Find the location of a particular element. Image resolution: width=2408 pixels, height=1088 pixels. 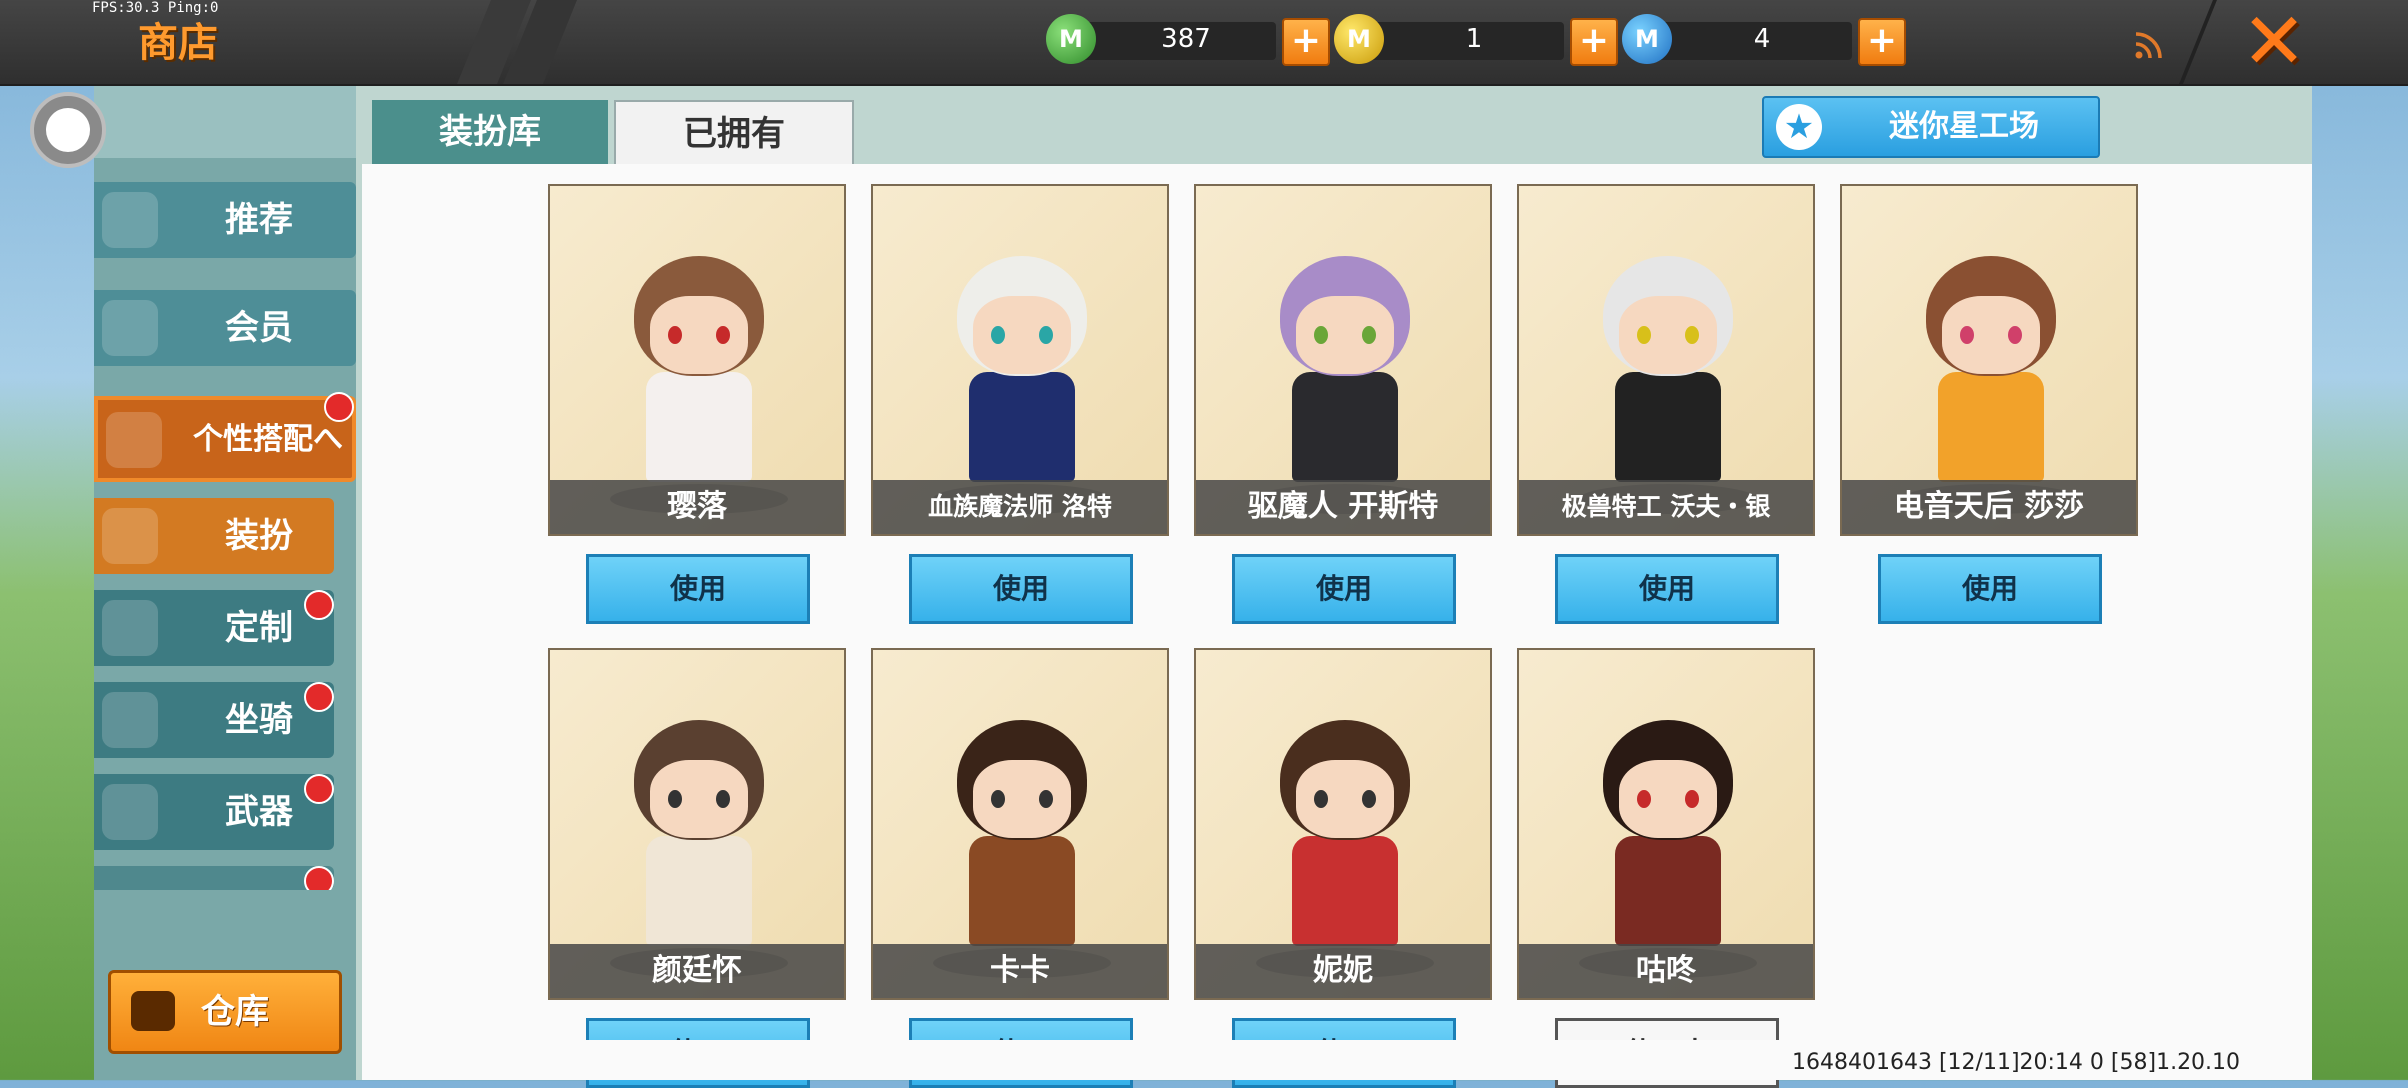

pencil-icon is located at coordinates (130, 628).